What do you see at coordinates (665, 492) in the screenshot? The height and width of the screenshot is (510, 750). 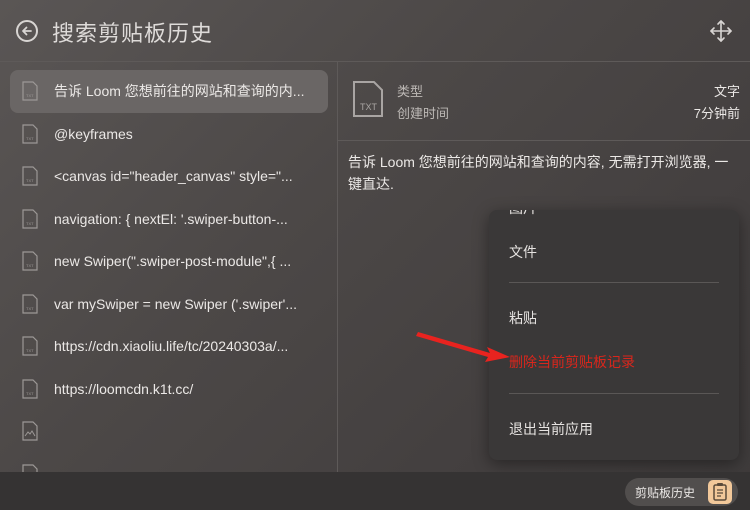 I see `clipboard-history-label: 剪贴板历史` at bounding box center [665, 492].